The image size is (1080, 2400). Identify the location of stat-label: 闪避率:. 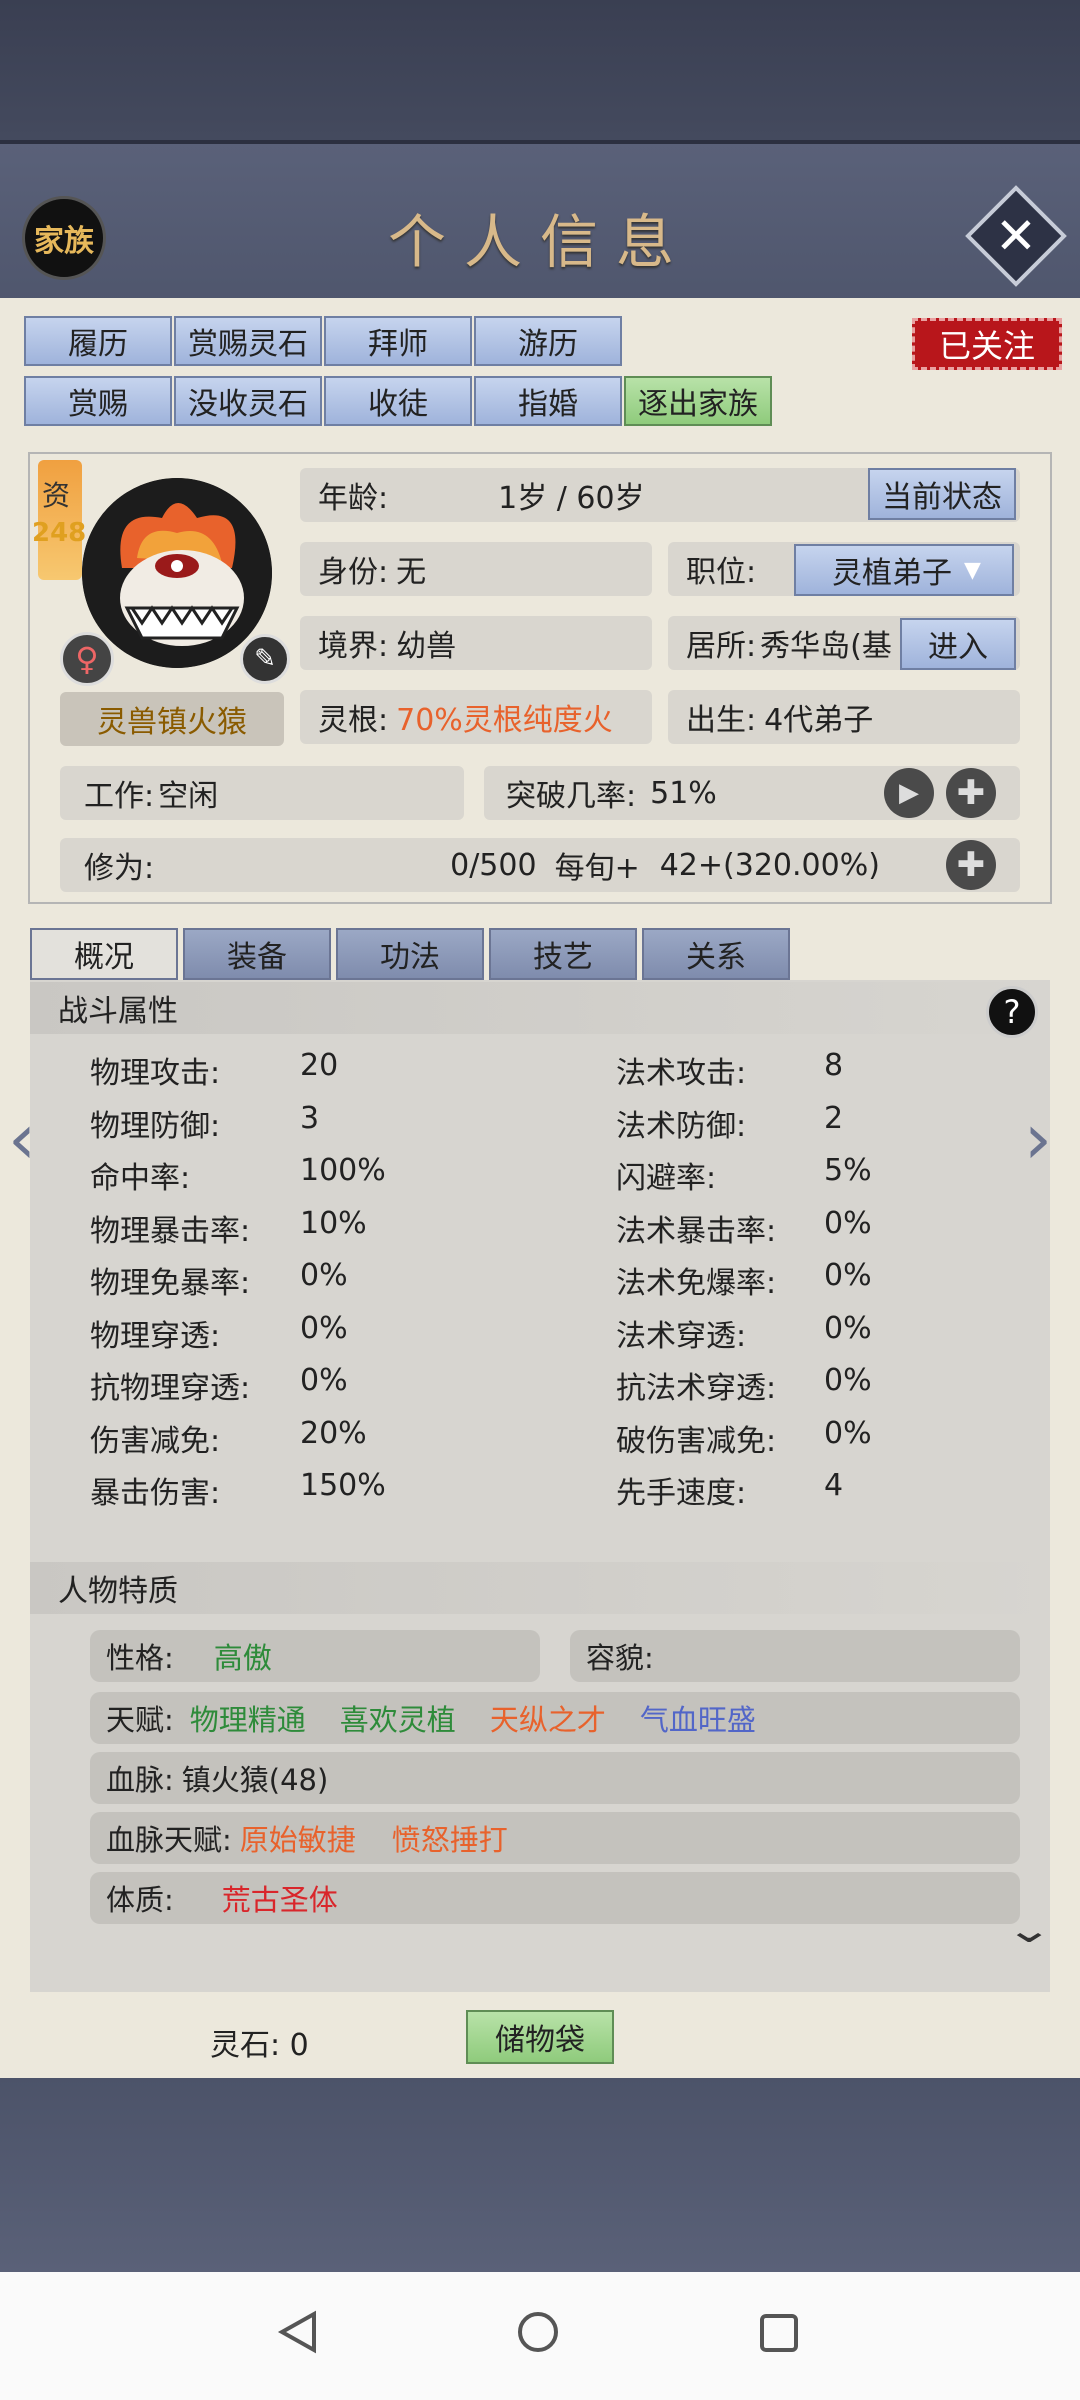
(666, 1178).